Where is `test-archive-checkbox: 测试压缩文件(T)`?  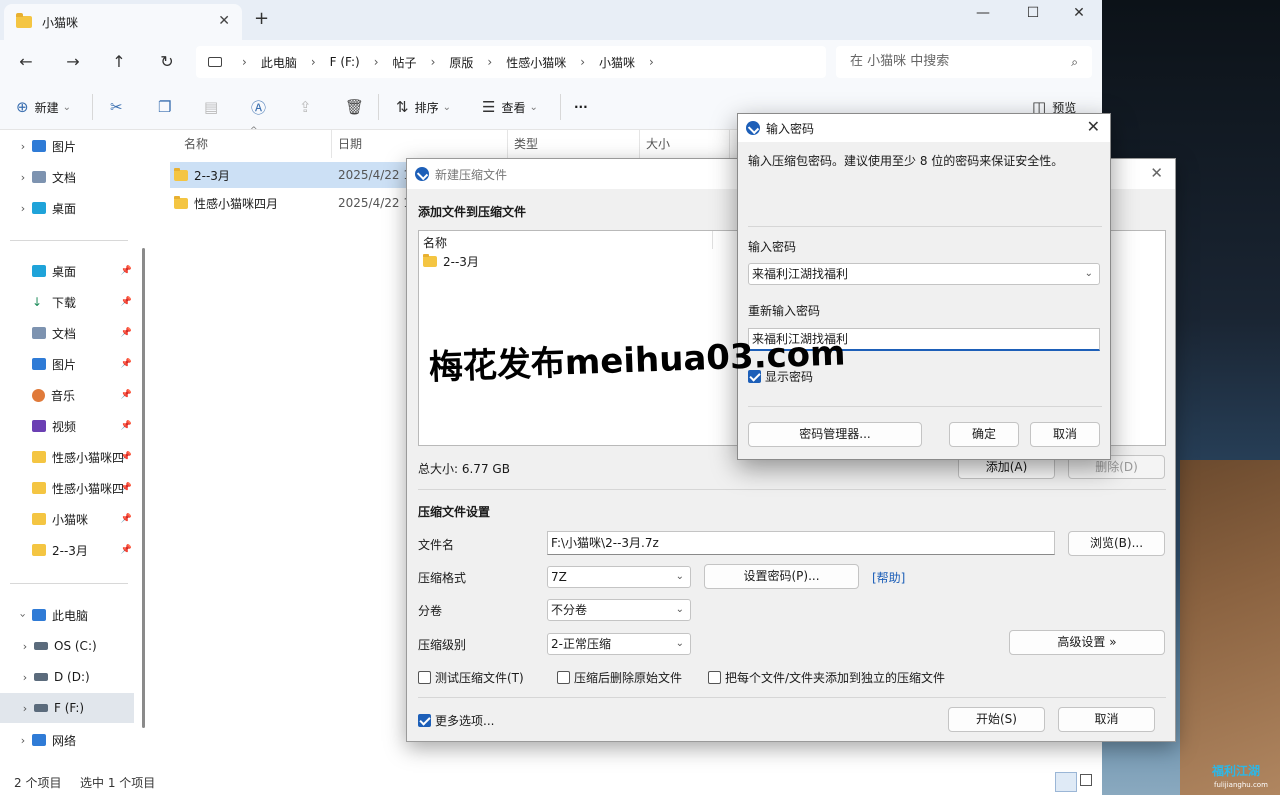 test-archive-checkbox: 测试压缩文件(T) is located at coordinates (471, 677).